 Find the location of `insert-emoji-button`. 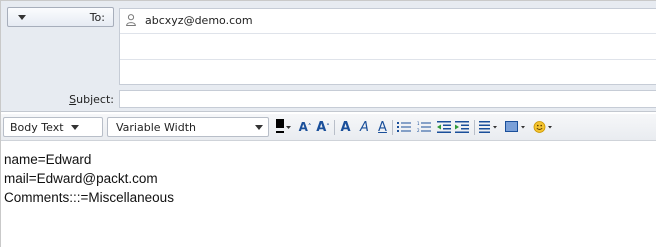

insert-emoji-button is located at coordinates (544, 127).